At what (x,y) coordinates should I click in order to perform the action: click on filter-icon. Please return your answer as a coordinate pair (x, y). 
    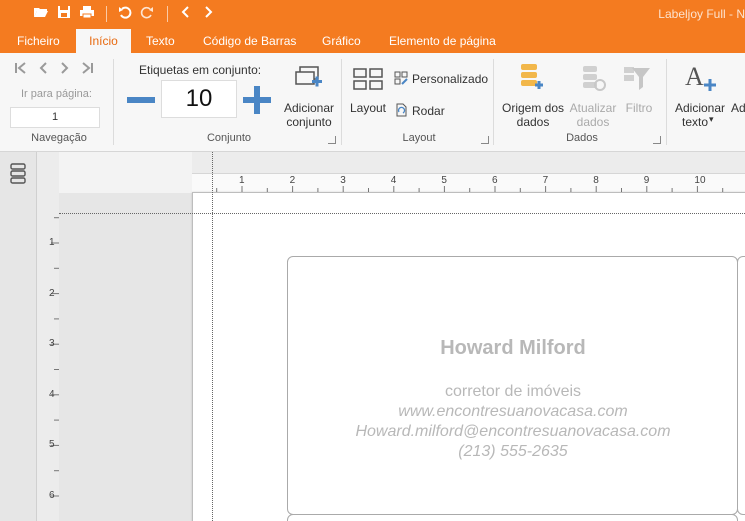
    Looking at the image, I should click on (637, 80).